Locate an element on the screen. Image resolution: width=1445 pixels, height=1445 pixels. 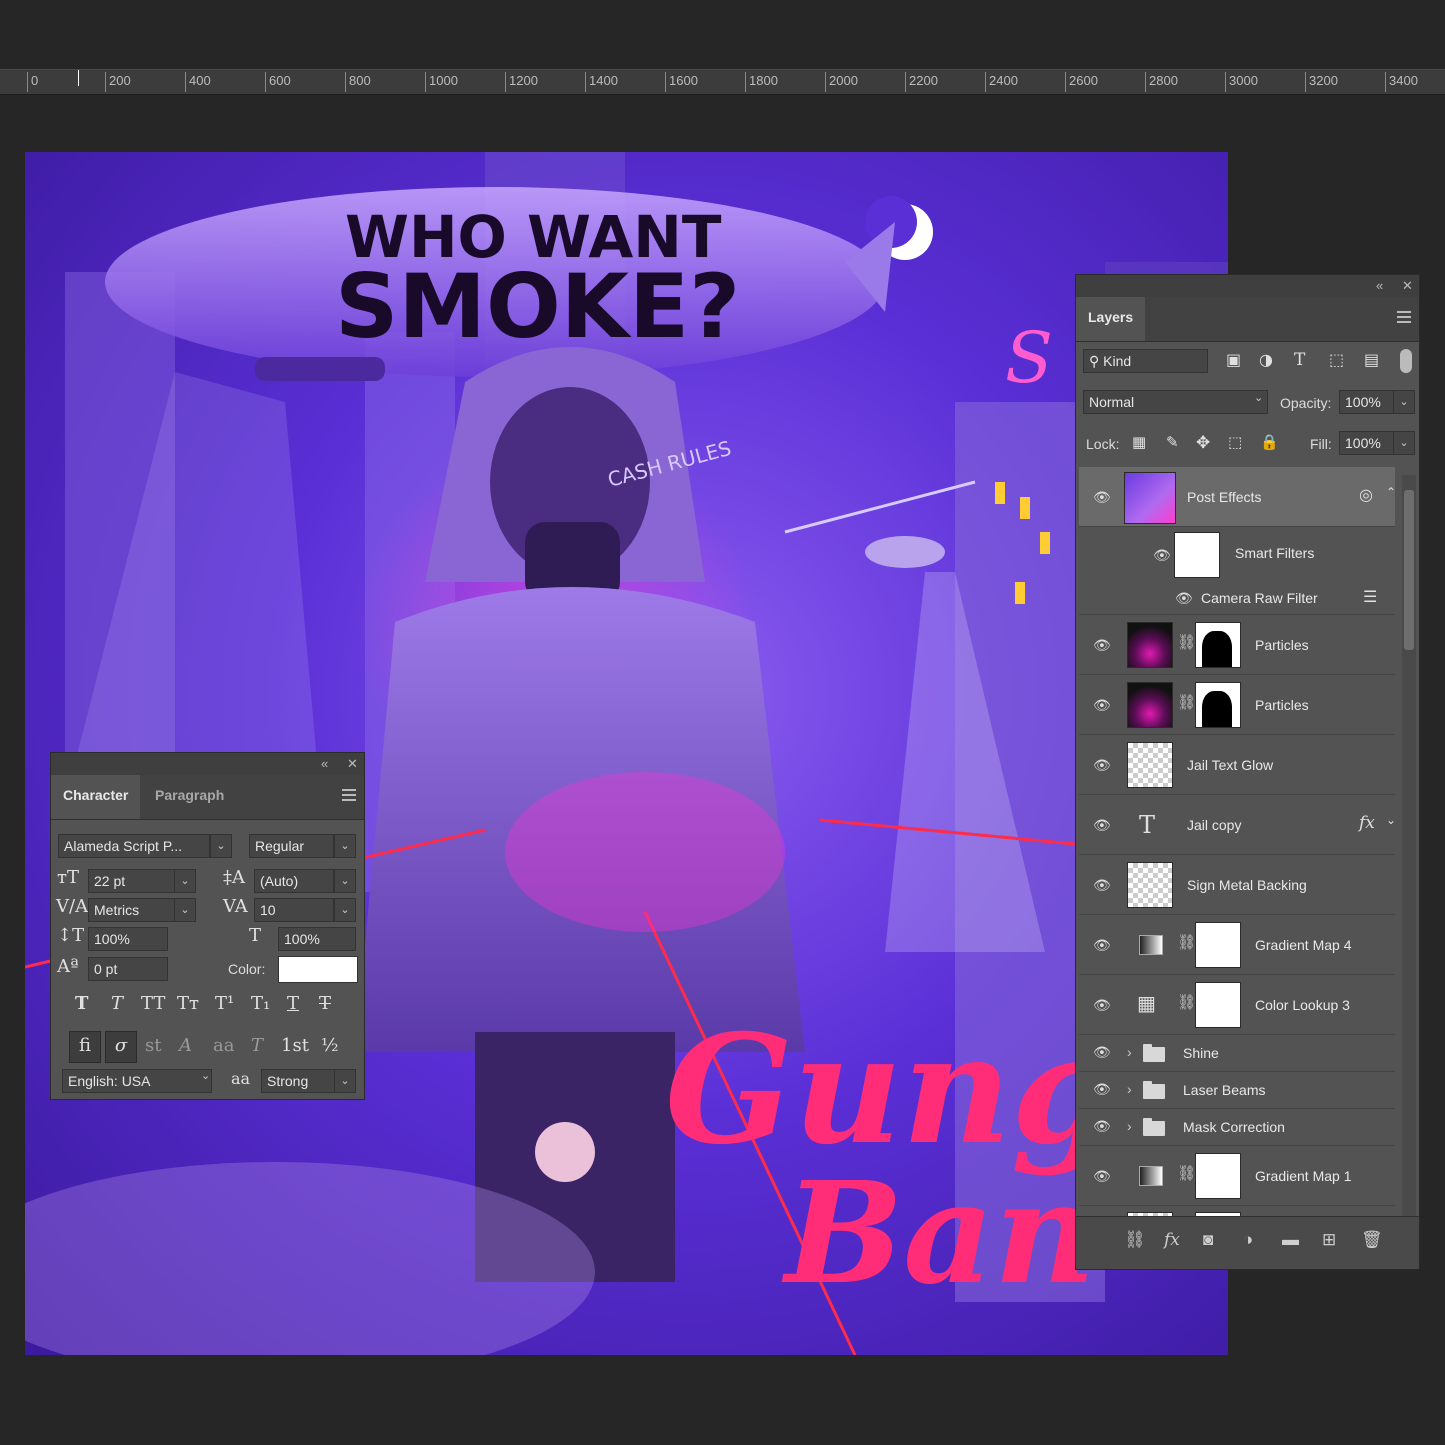
all-caps-button: TT is located at coordinates (153, 1003).